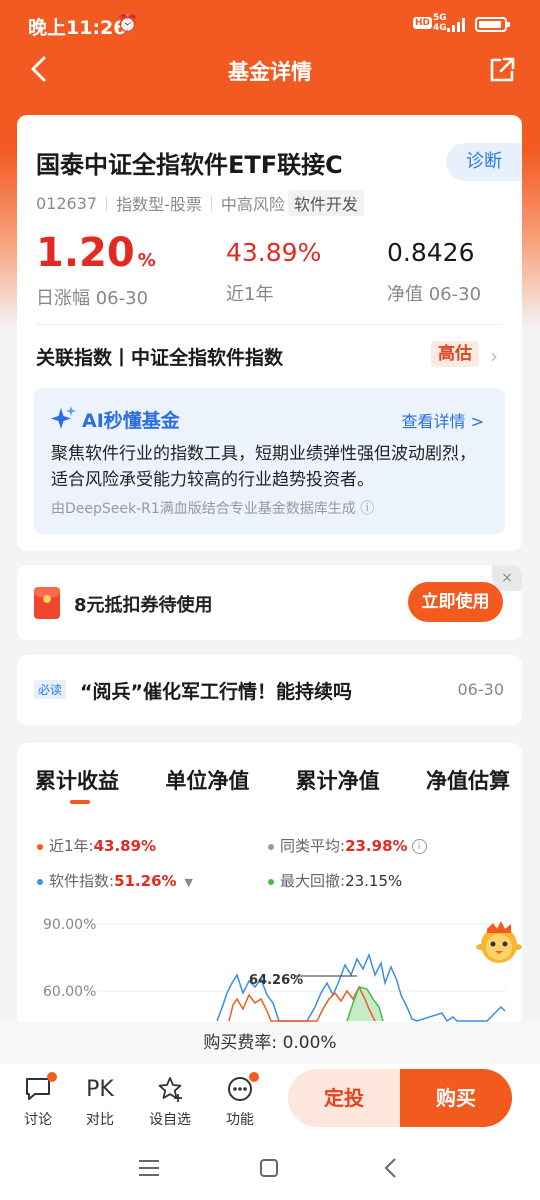 The width and height of the screenshot is (540, 1200). What do you see at coordinates (189, 882) in the screenshot?
I see `dropdown-icon: ▼` at bounding box center [189, 882].